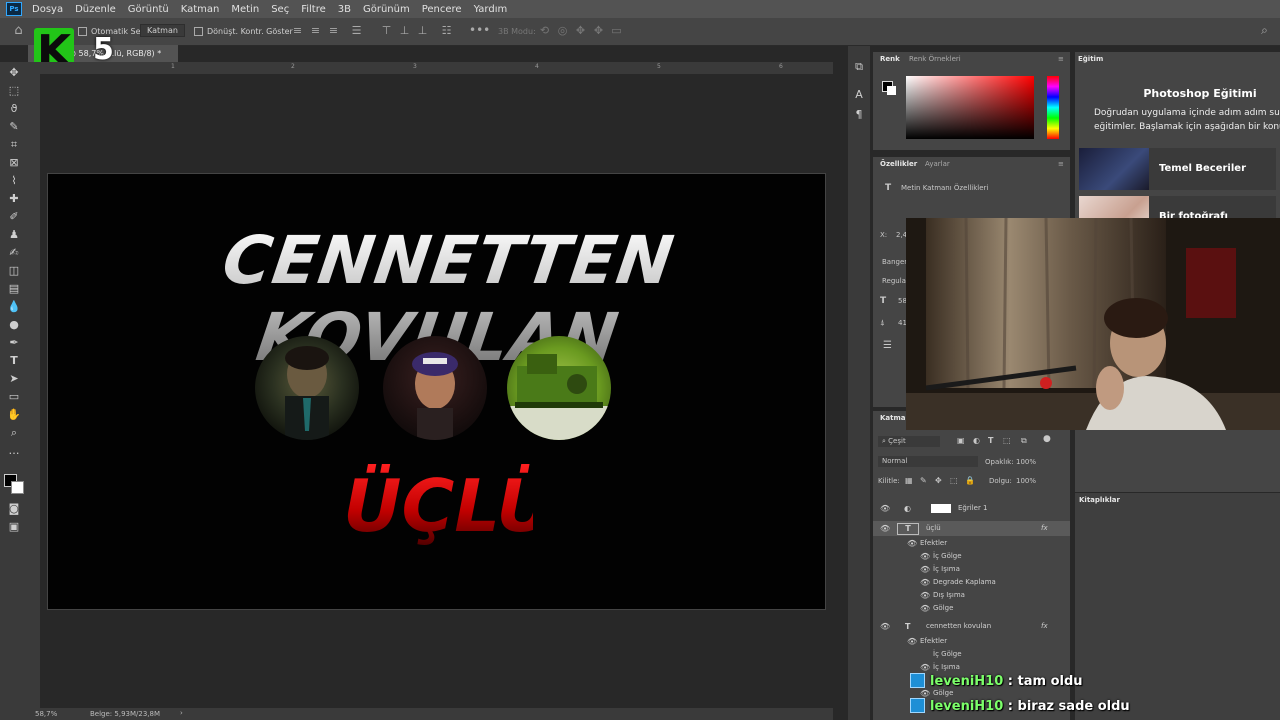 This screenshot has height=720, width=1280. What do you see at coordinates (422, 30) in the screenshot?
I see `align-bottom-icon: ⊥` at bounding box center [422, 30].